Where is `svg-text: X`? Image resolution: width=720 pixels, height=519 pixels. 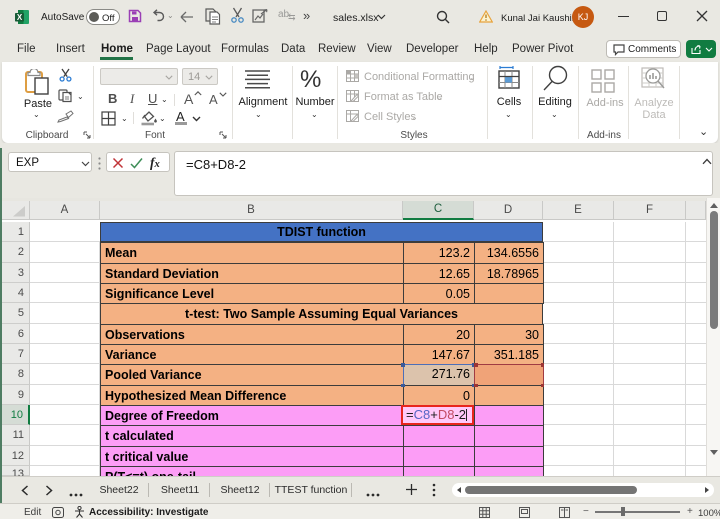 svg-text: X is located at coordinates (20, 17).